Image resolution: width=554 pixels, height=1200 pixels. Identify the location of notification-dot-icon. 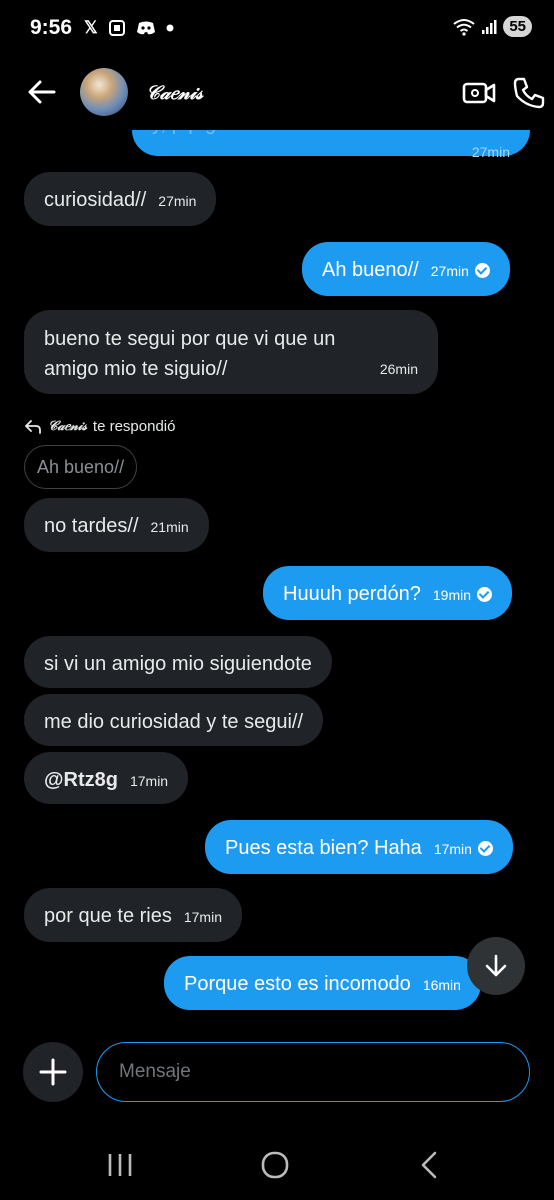
(170, 28).